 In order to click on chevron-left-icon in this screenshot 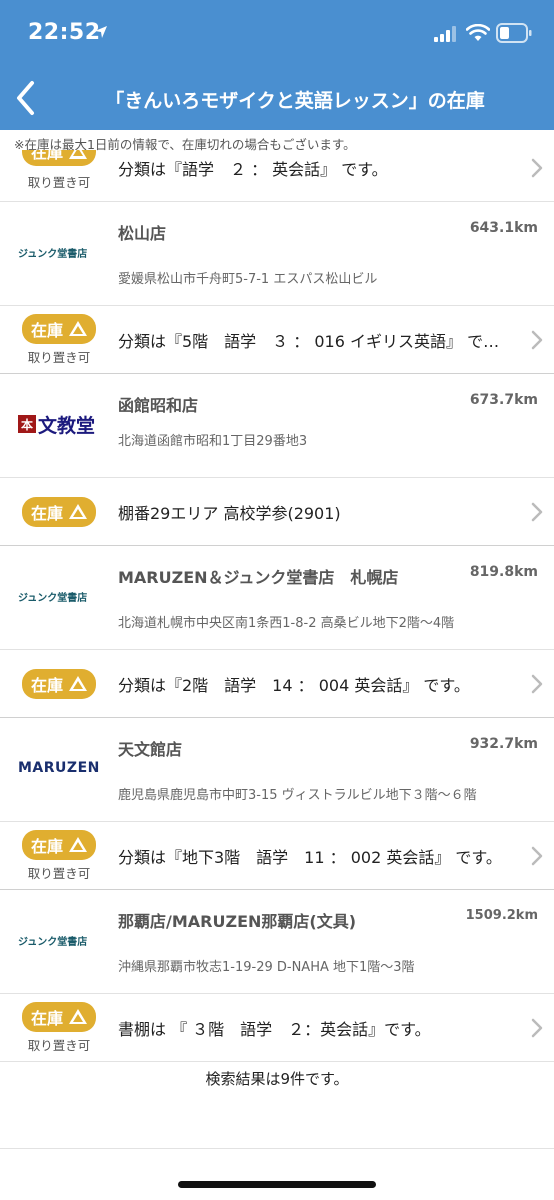, I will do `click(25, 98)`.